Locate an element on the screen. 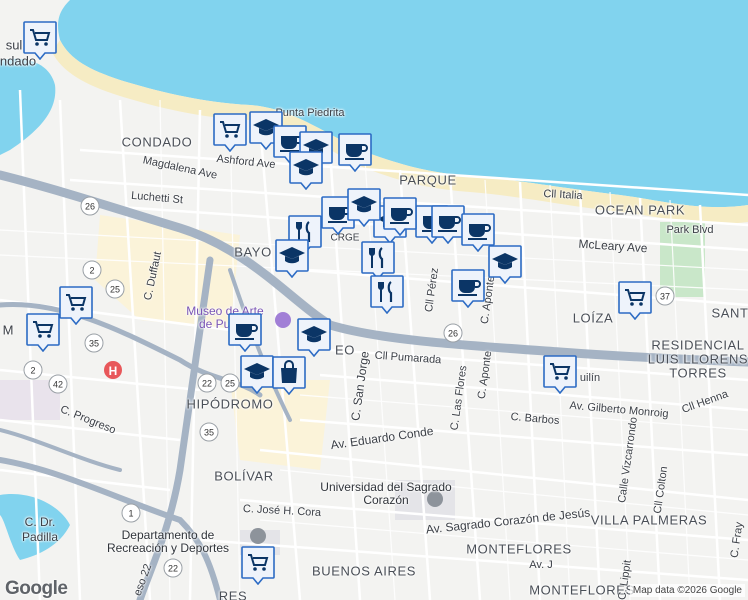 The width and height of the screenshot is (748, 600). neighborhood-label: BAYO is located at coordinates (253, 252).